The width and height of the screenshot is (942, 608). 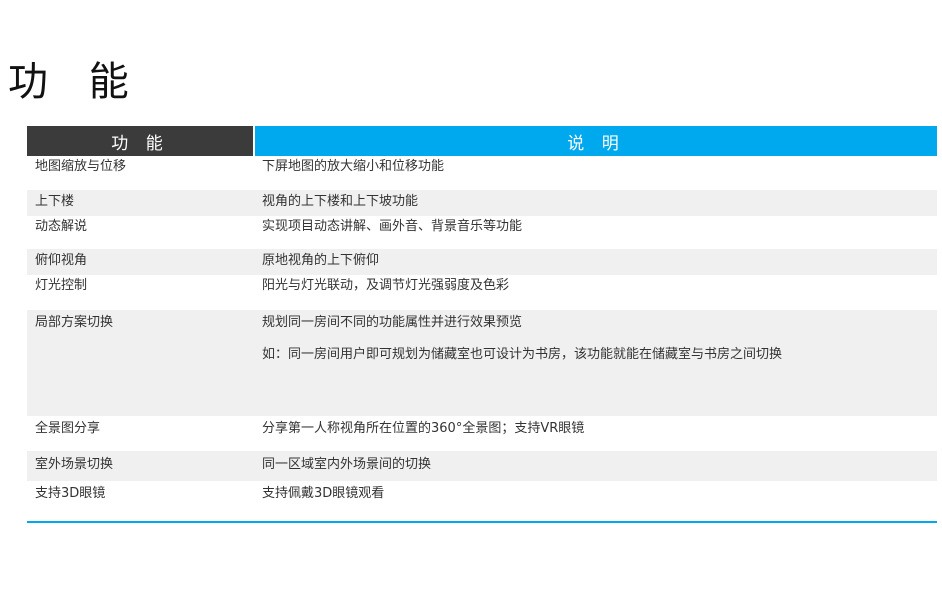 What do you see at coordinates (596, 293) in the screenshot?
I see `row-description: 阳光与灯光联动，及调节灯光强弱度及色彩` at bounding box center [596, 293].